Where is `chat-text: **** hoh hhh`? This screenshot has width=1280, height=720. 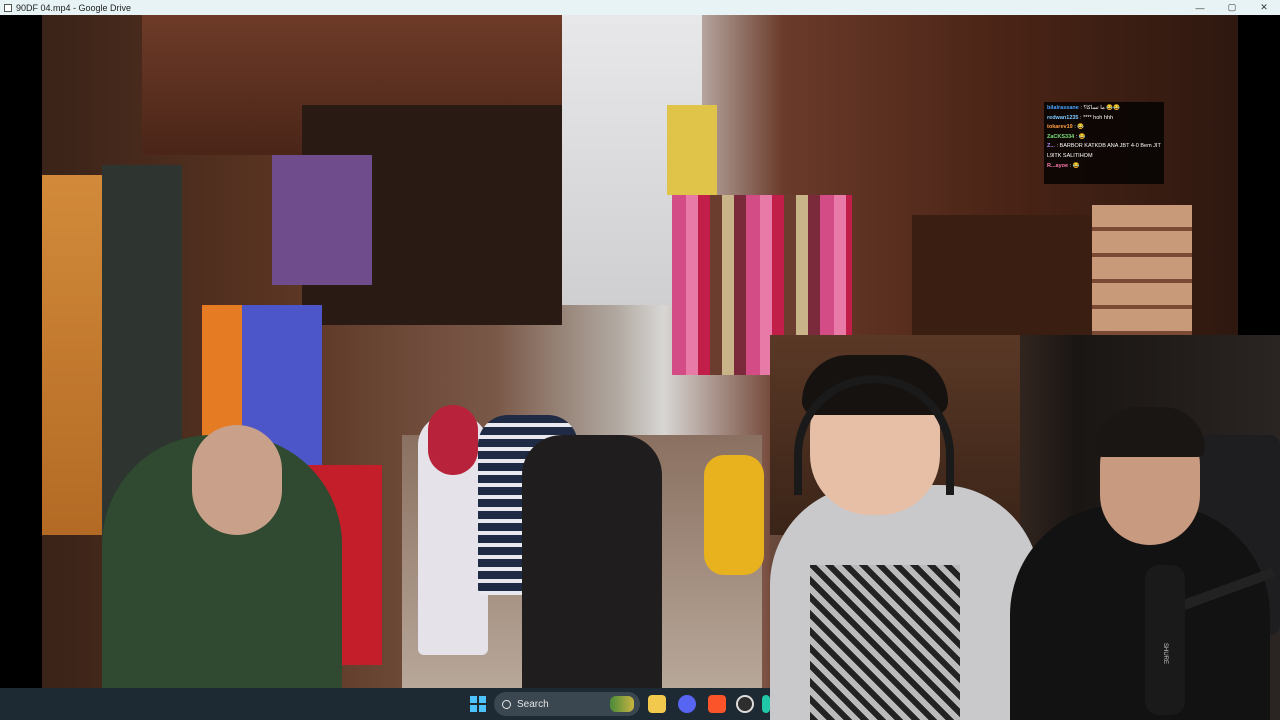
chat-text: **** hoh hhh is located at coordinates (1098, 117).